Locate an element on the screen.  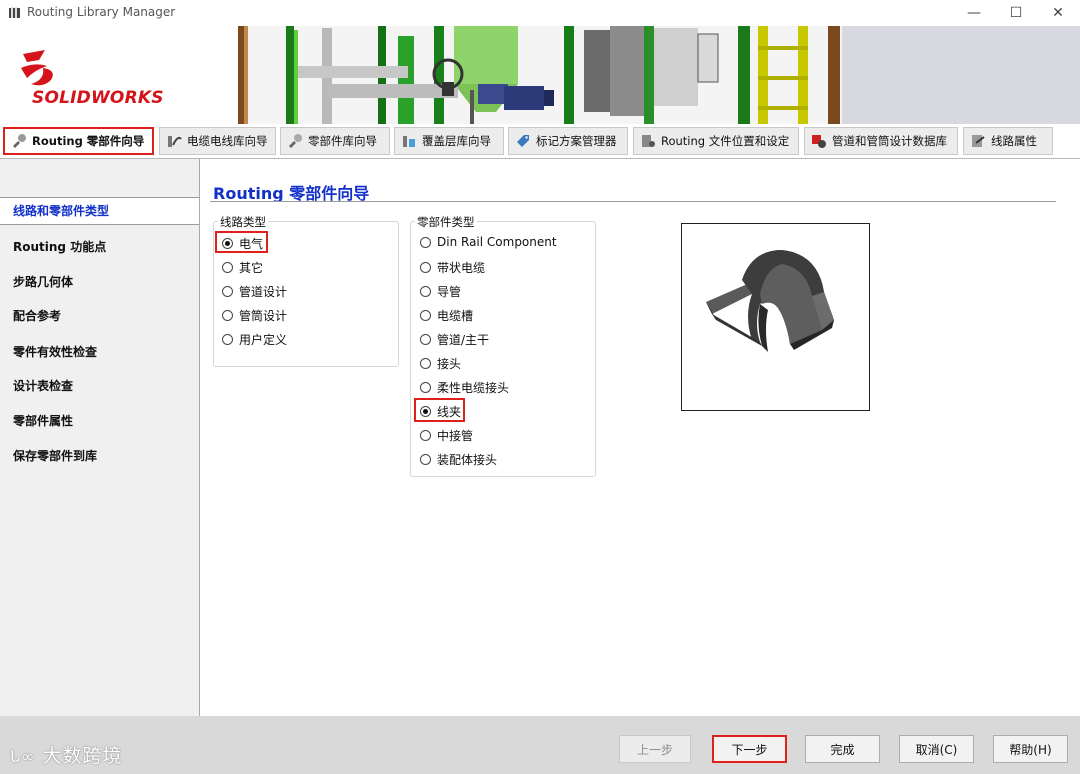
watermark-text: ᒐ∞ 大数跨境 is located at coordinates (66, 754).